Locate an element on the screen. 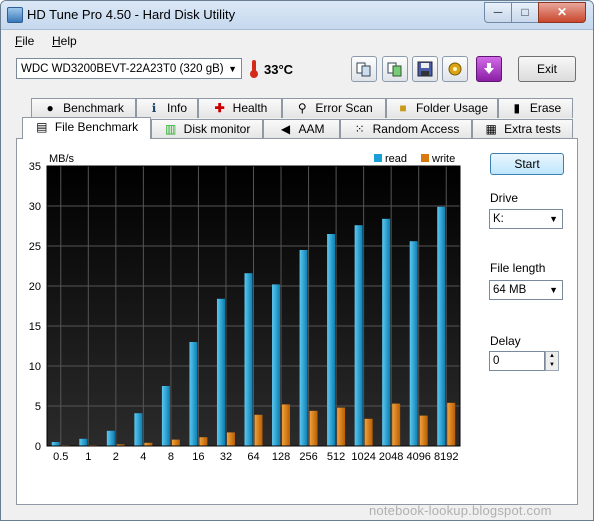  spin-up-icon: ▲ is located at coordinates (552, 356).